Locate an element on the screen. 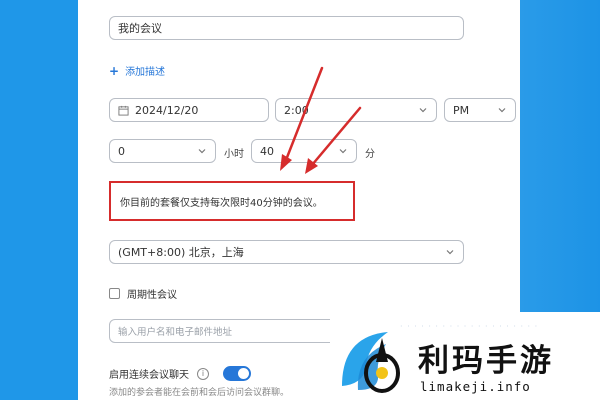 This screenshot has height=400, width=600. hours-unit-label: 小时 is located at coordinates (234, 154).